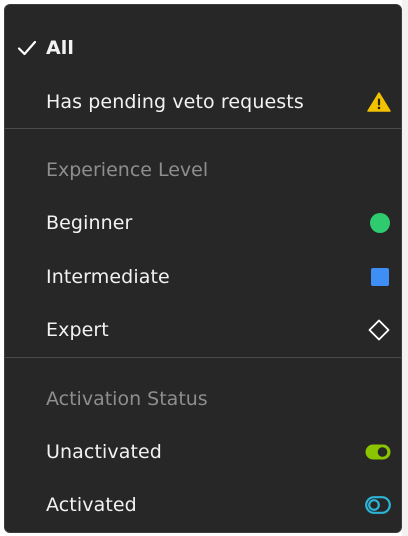  Describe the element at coordinates (203, 223) in the screenshot. I see `menu-item-beginner: Beginner` at that location.